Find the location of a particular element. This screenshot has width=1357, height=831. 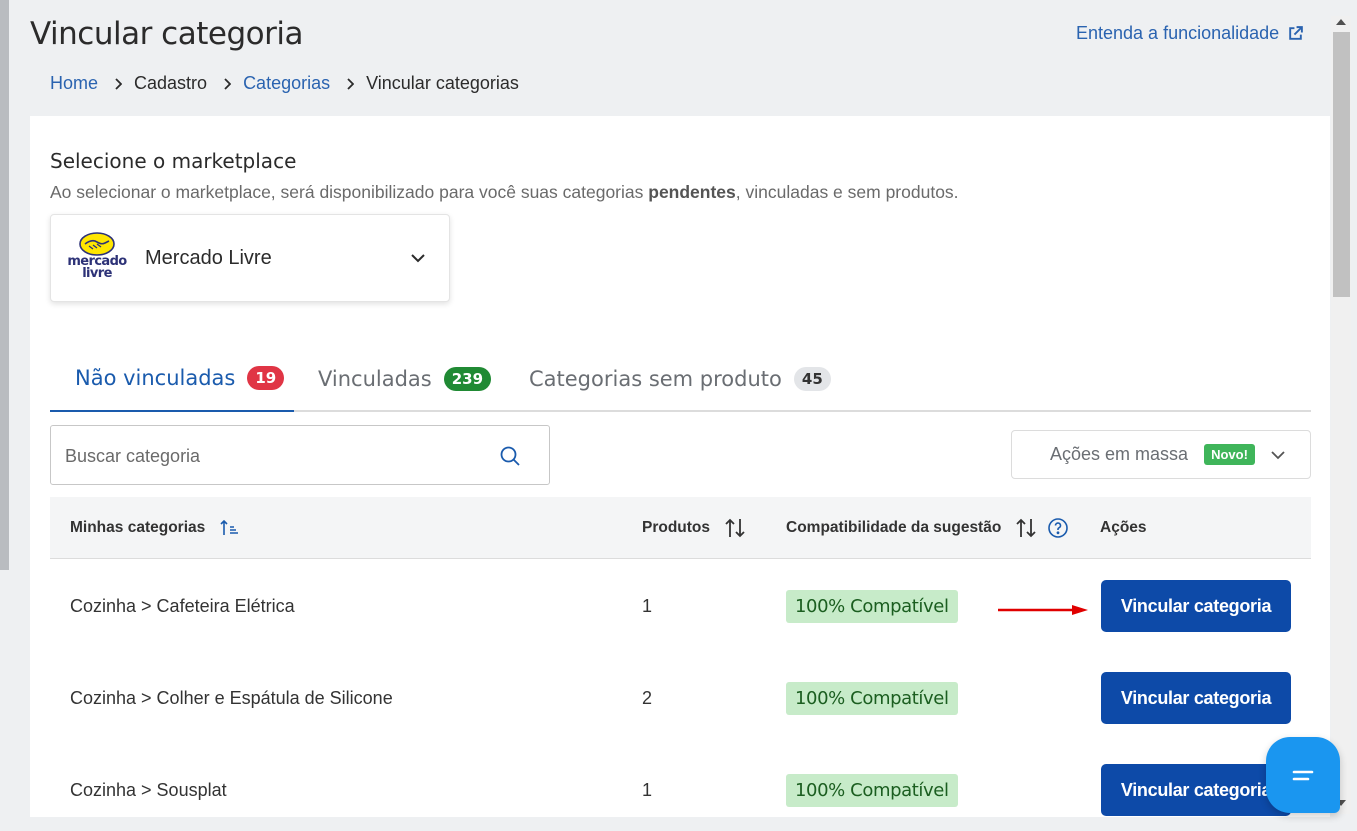

page-title: Vincular categoria is located at coordinates (166, 34).